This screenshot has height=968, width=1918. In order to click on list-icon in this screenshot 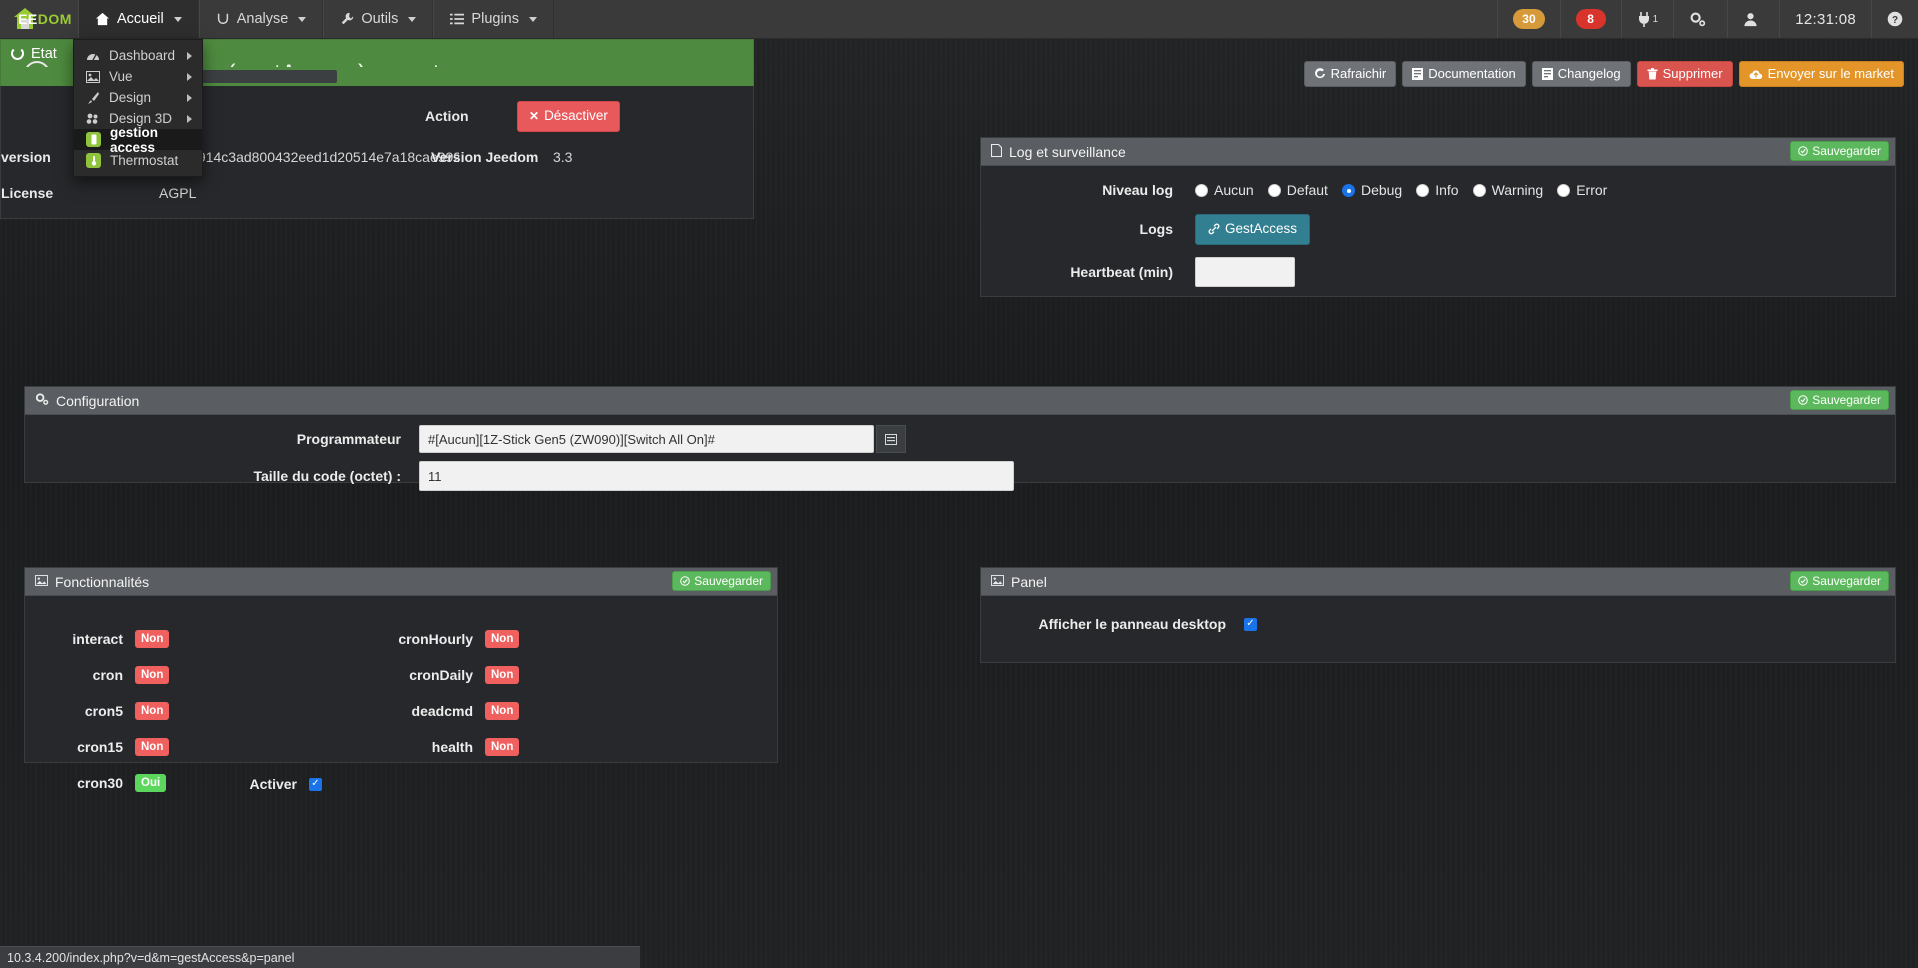, I will do `click(457, 19)`.